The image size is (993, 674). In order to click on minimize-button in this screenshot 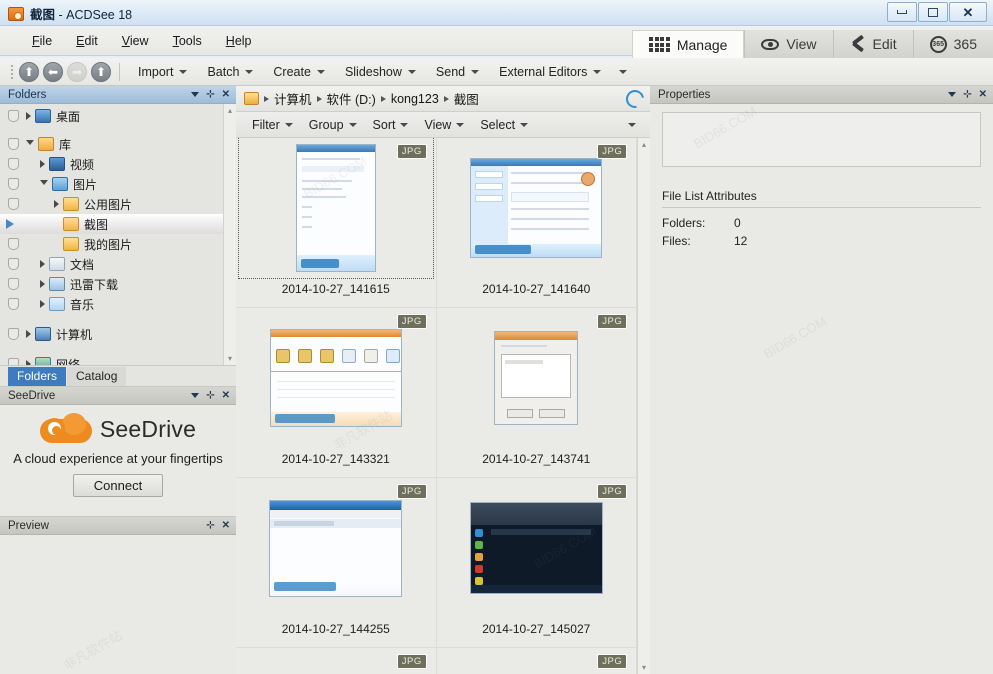, I will do `click(902, 12)`.